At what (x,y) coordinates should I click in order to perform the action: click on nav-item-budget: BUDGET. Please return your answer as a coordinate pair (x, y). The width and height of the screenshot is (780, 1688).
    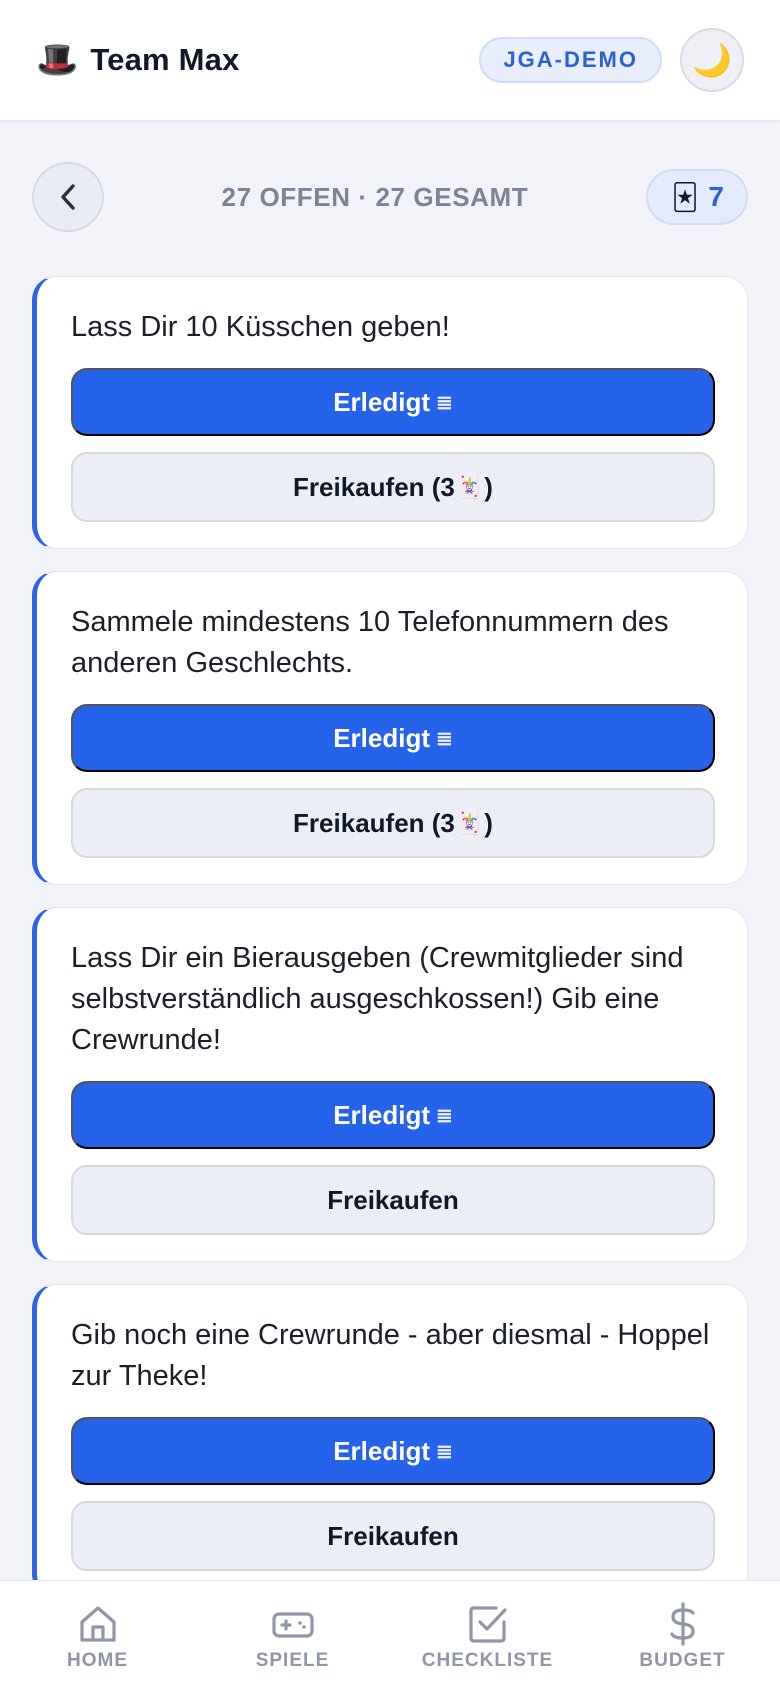
    Looking at the image, I should click on (683, 1636).